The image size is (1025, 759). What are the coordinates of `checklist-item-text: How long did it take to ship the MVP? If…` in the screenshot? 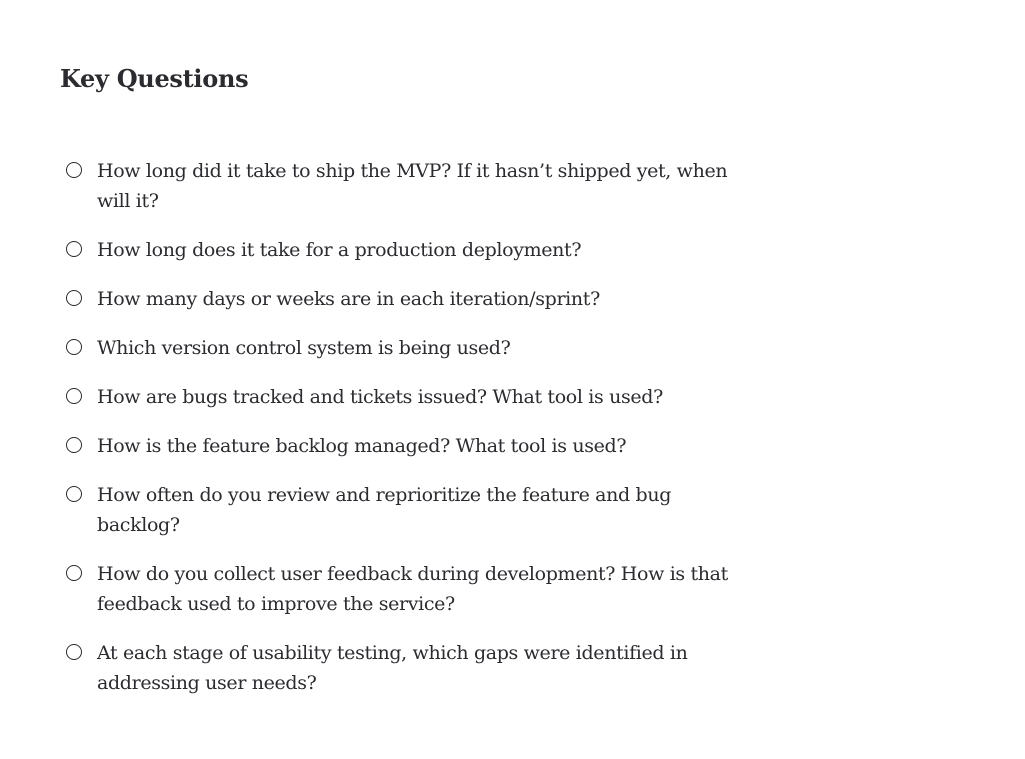 It's located at (412, 186).